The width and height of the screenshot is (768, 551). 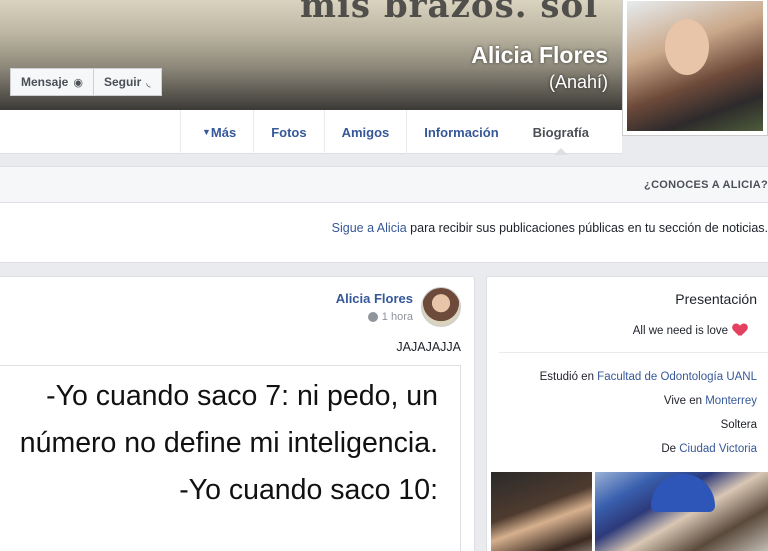 I want to click on tab-timeline: Biografía, so click(x=561, y=132).